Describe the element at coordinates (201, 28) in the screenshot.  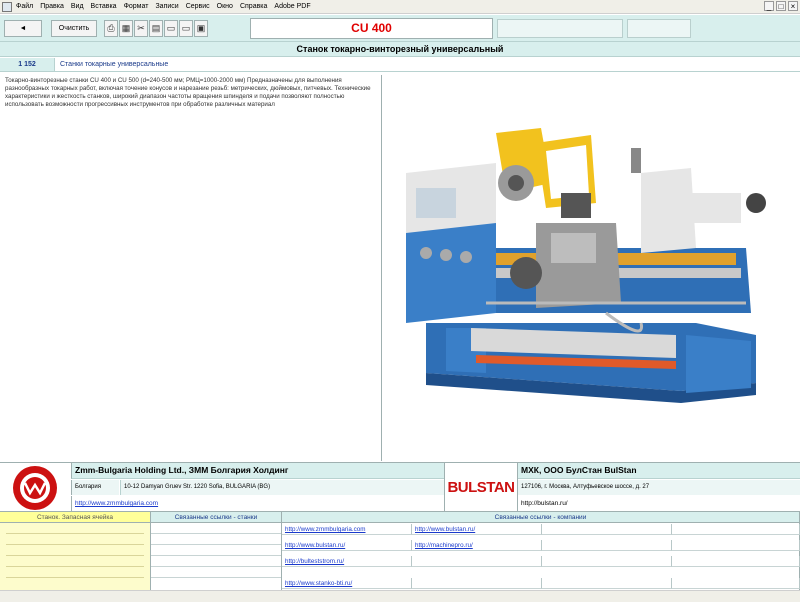
I see `settings-icon: ▣` at that location.